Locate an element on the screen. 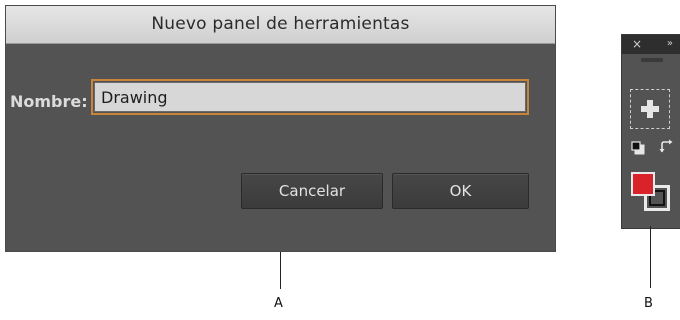 The height and width of the screenshot is (320, 680). name-label: Nombre: is located at coordinates (49, 101).